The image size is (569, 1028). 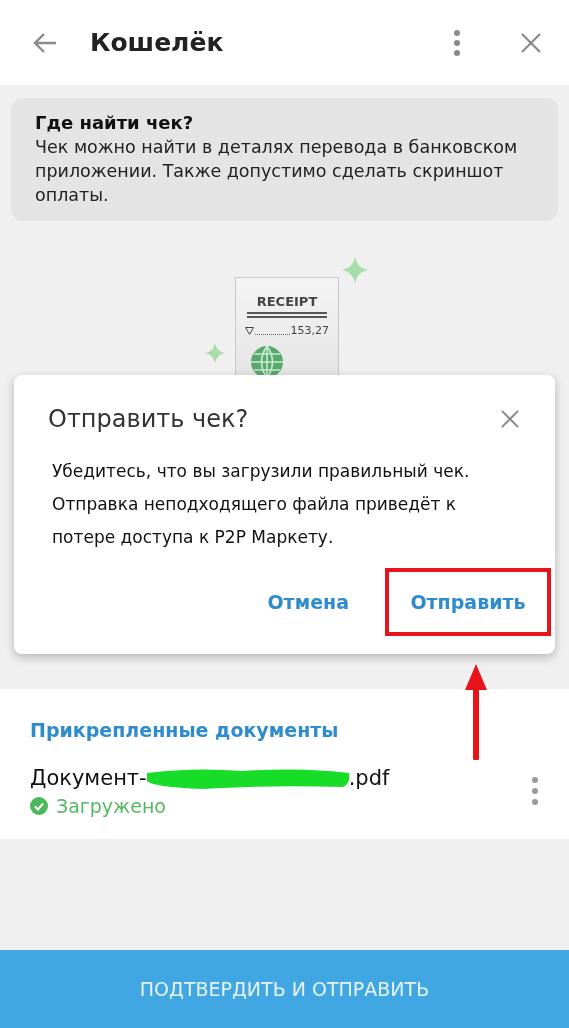 I want to click on cancel-button: Отмена, so click(x=308, y=602).